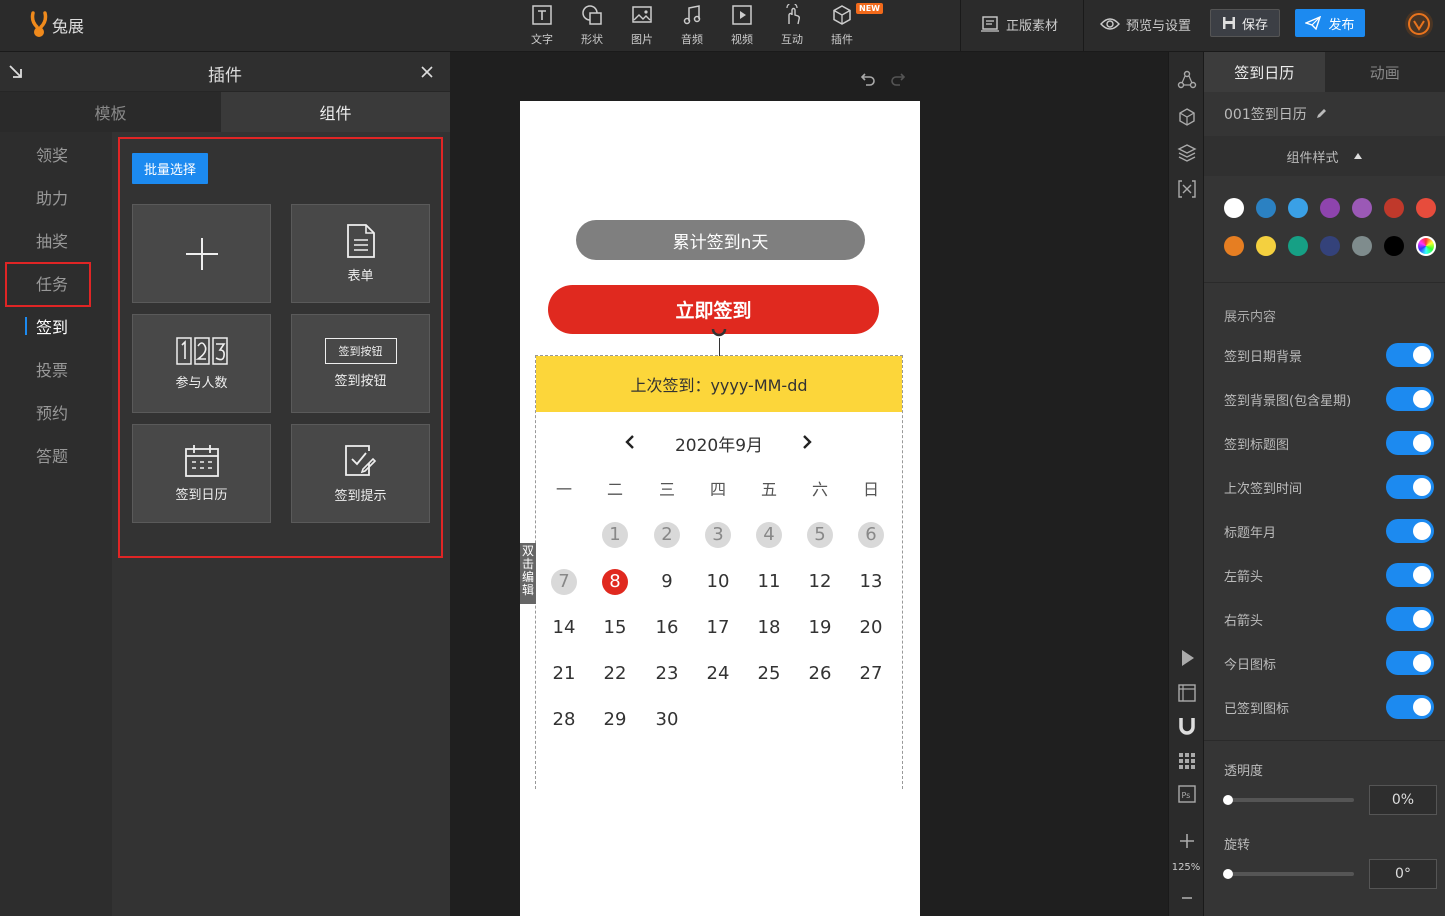 The height and width of the screenshot is (916, 1445). I want to click on calendar-day: 6, so click(871, 535).